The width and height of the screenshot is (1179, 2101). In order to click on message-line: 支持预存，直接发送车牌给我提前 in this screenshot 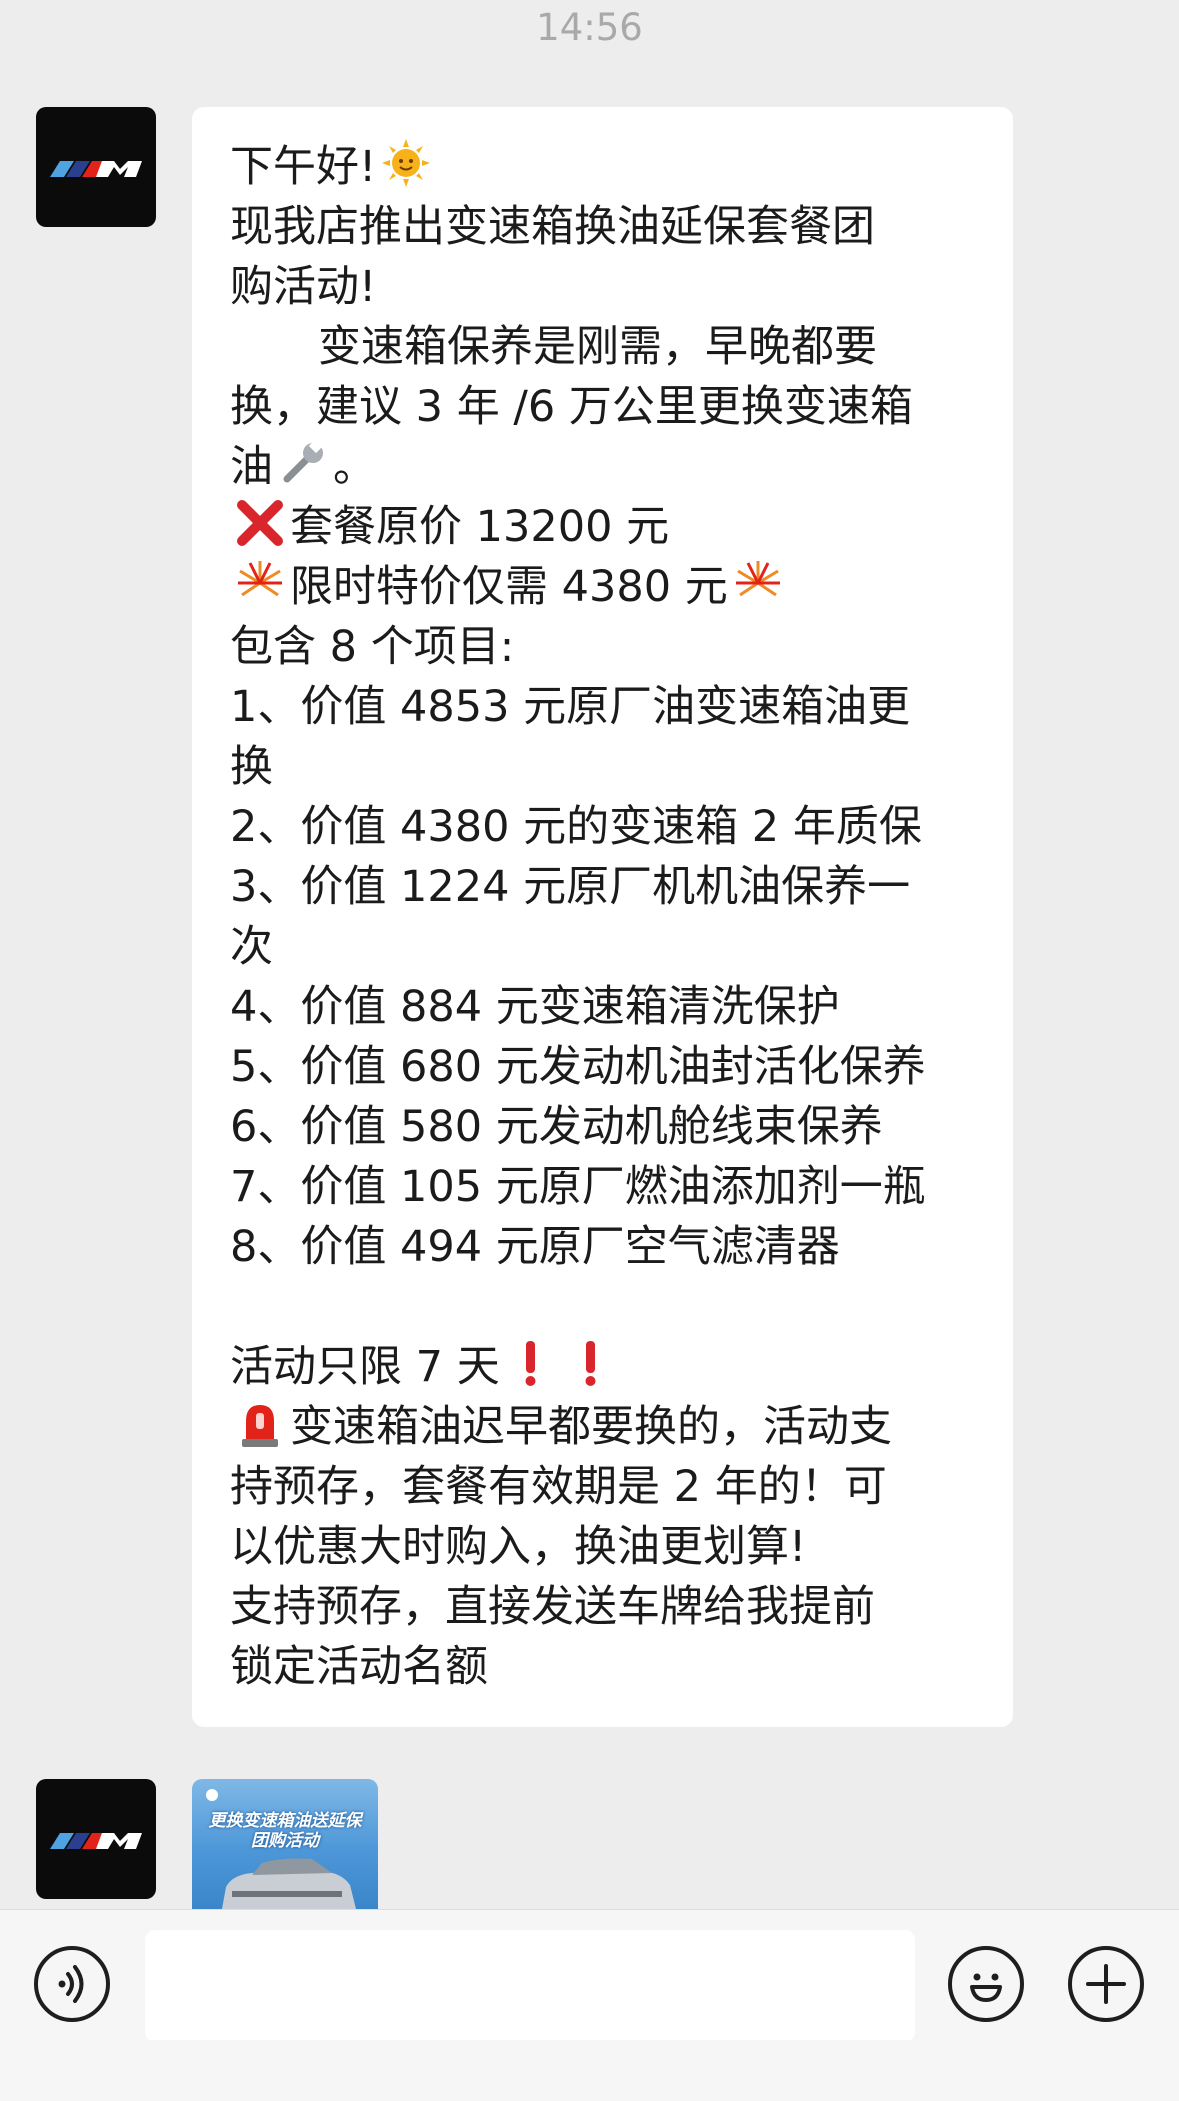, I will do `click(552, 1607)`.